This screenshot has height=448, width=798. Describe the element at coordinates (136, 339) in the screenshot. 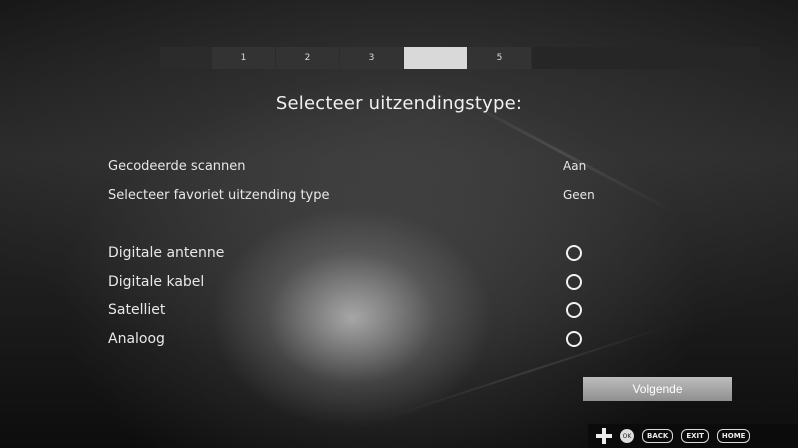

I see `option-label: Analoog` at that location.